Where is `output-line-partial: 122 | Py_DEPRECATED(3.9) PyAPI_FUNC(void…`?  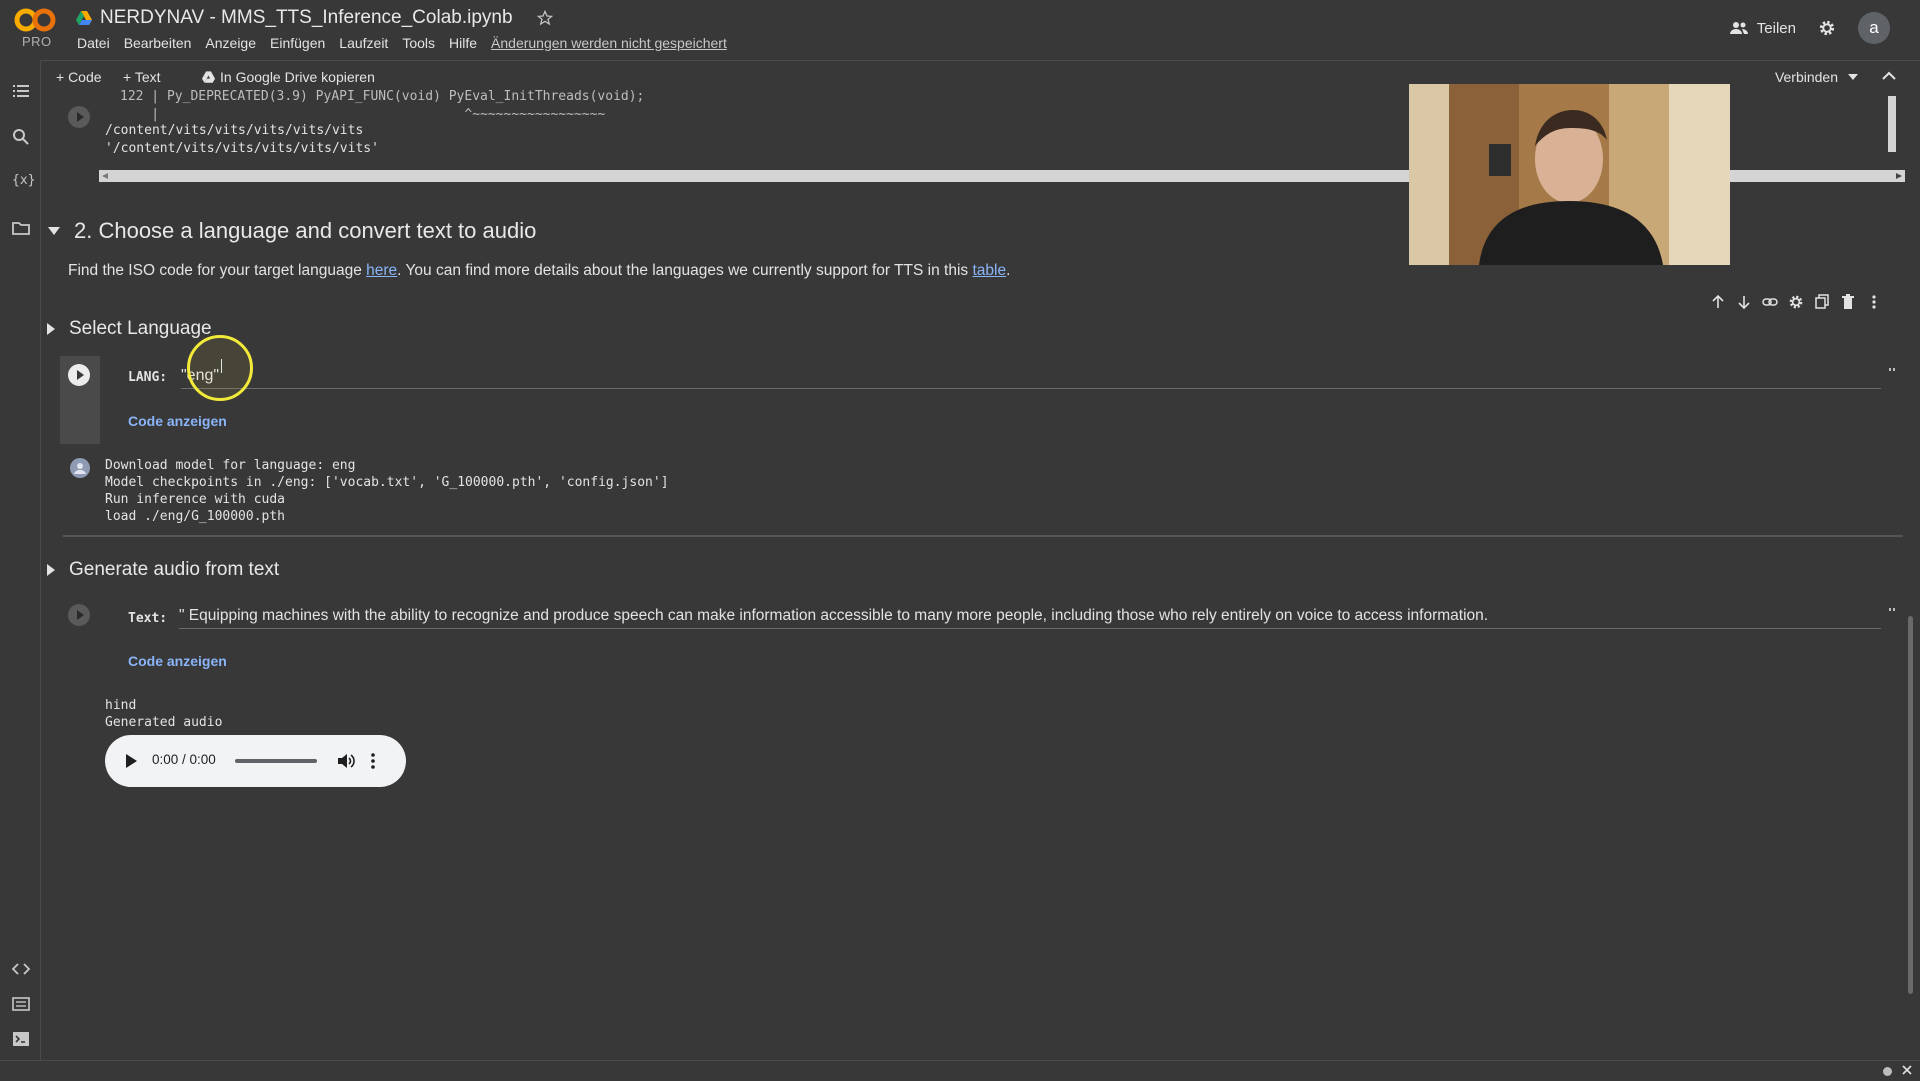 output-line-partial: 122 | Py_DEPRECATED(3.9) PyAPI_FUNC(void… is located at coordinates (382, 96).